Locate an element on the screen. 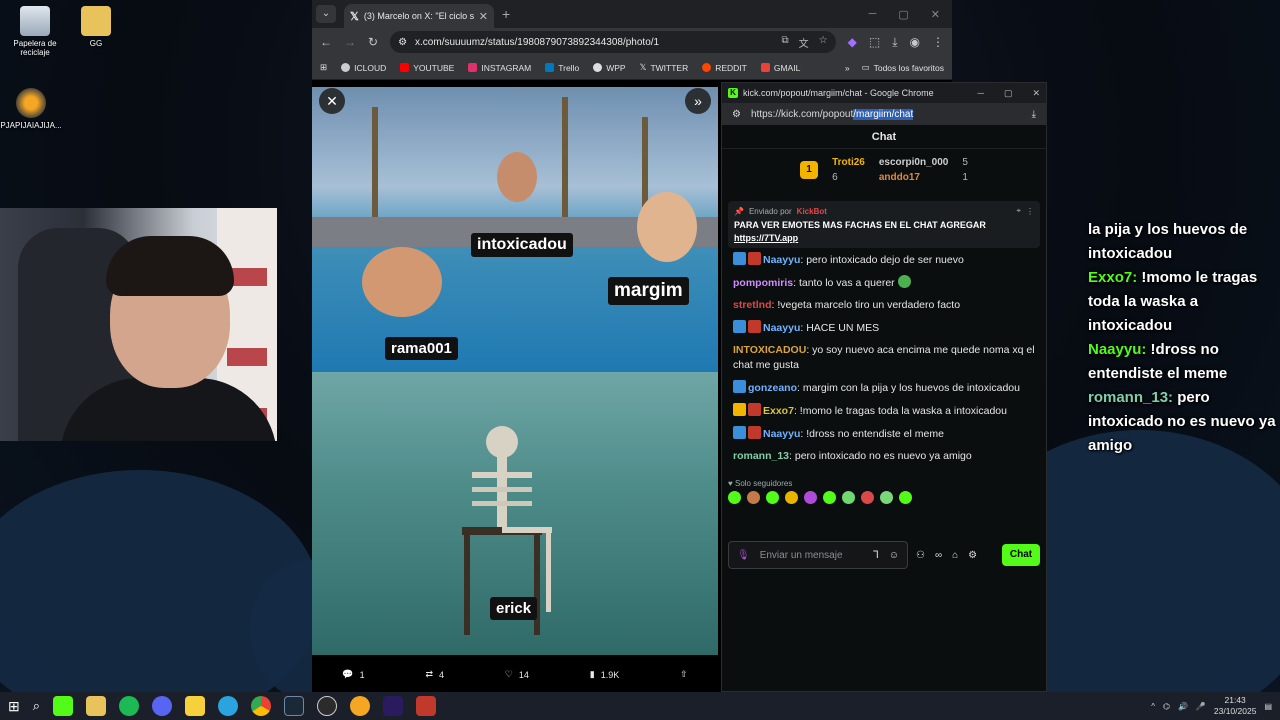 Image resolution: width=1280 pixels, height=720 pixels. back-button: ← is located at coordinates (326, 42).